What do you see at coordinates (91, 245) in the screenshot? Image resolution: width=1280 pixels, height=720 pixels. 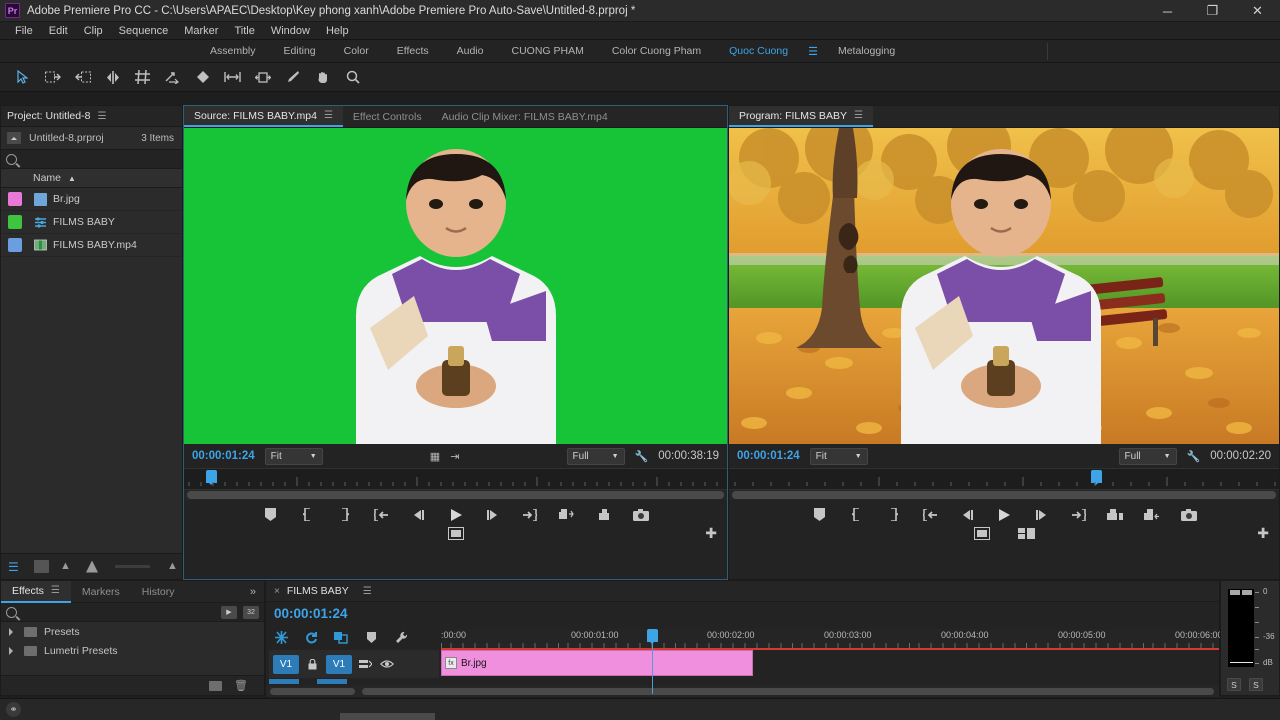 I see `project-item-row: FILMS BABY.mp4` at bounding box center [91, 245].